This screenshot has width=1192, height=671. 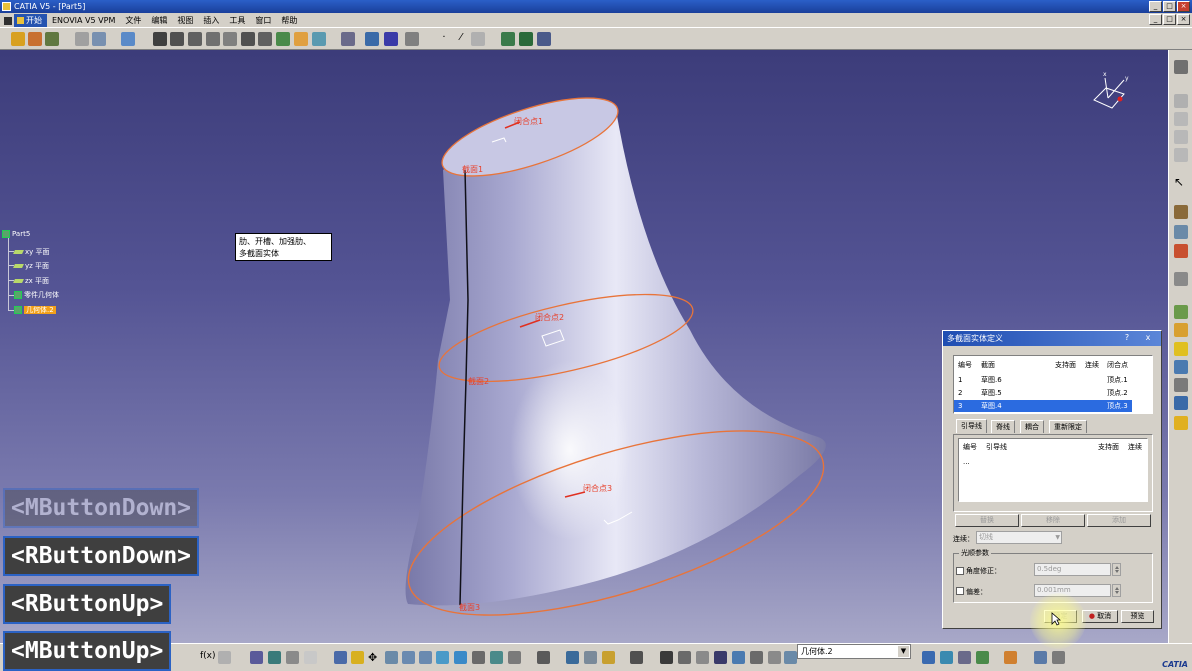 I want to click on comment-icon, so click(x=224, y=657).